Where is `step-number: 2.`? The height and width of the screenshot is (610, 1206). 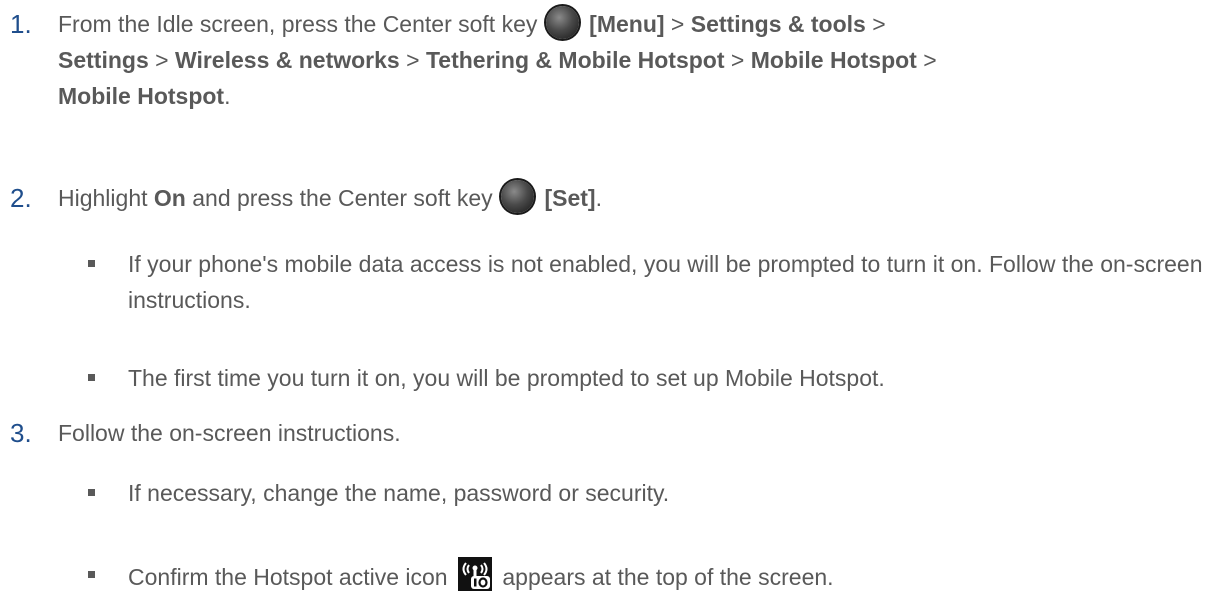
step-number: 2. is located at coordinates (21, 198).